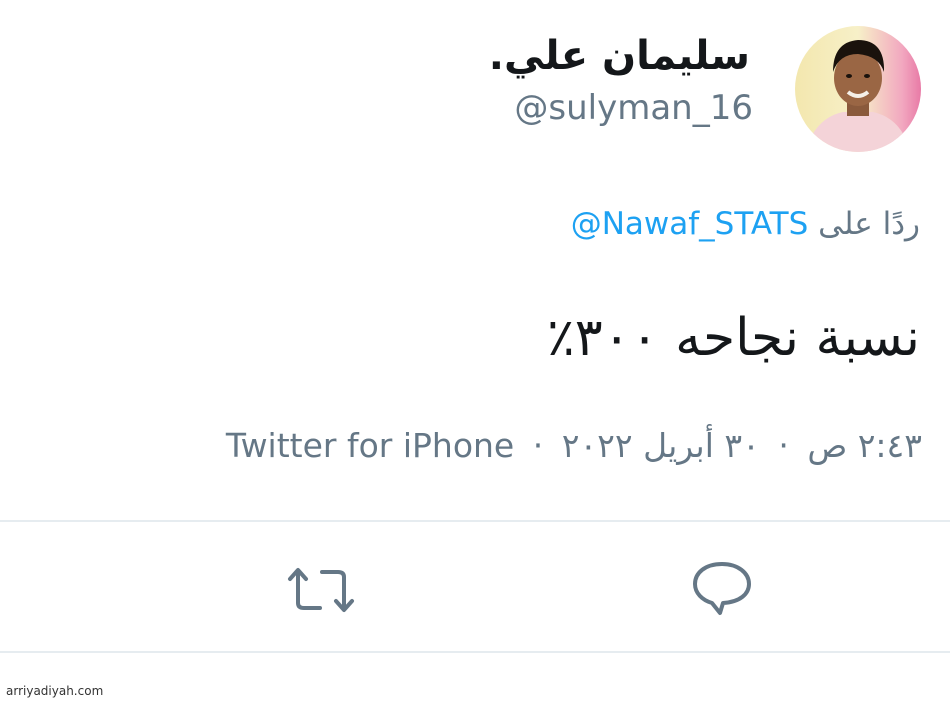  I want to click on reply-button, so click(722, 588).